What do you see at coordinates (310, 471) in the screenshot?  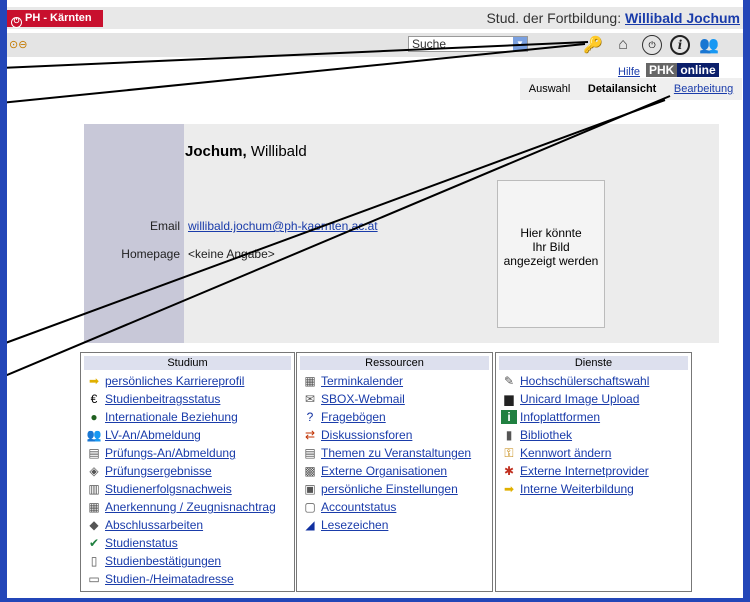 I see `organization-icon: ▩` at bounding box center [310, 471].